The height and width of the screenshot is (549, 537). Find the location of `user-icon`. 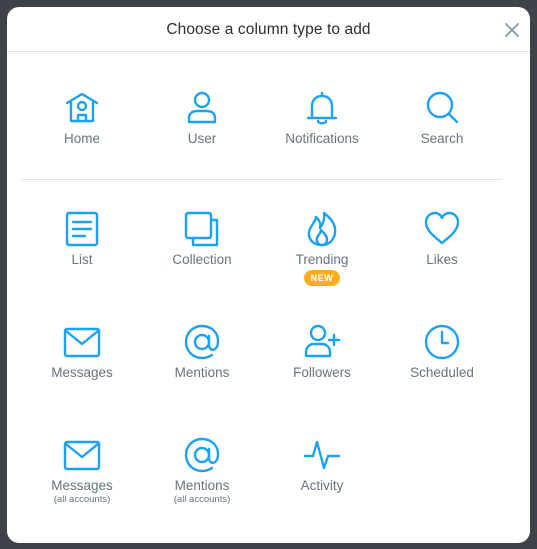

user-icon is located at coordinates (202, 108).